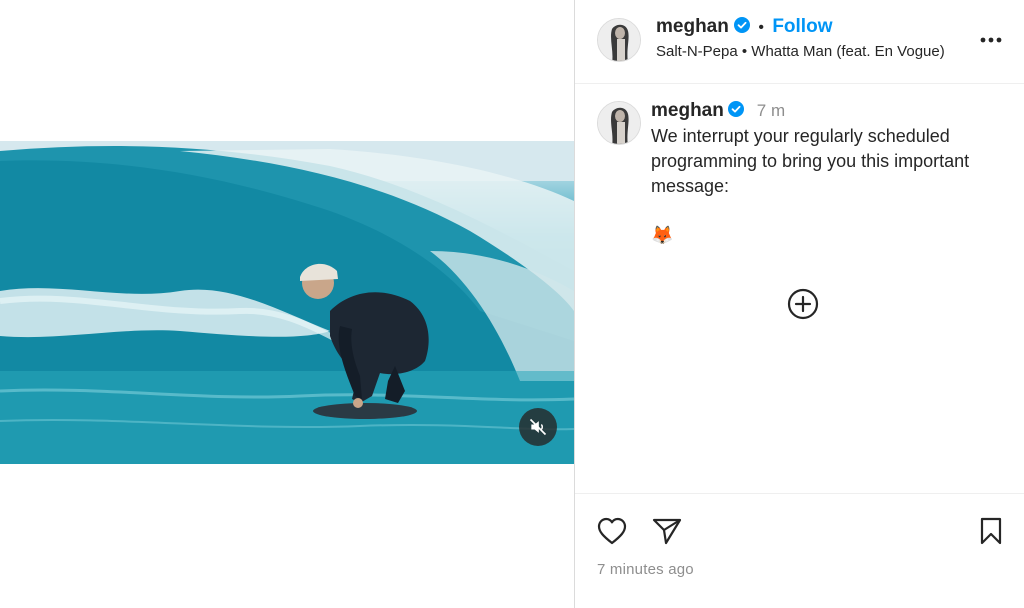 The image size is (1024, 608). I want to click on paper-plane-icon, so click(667, 531).